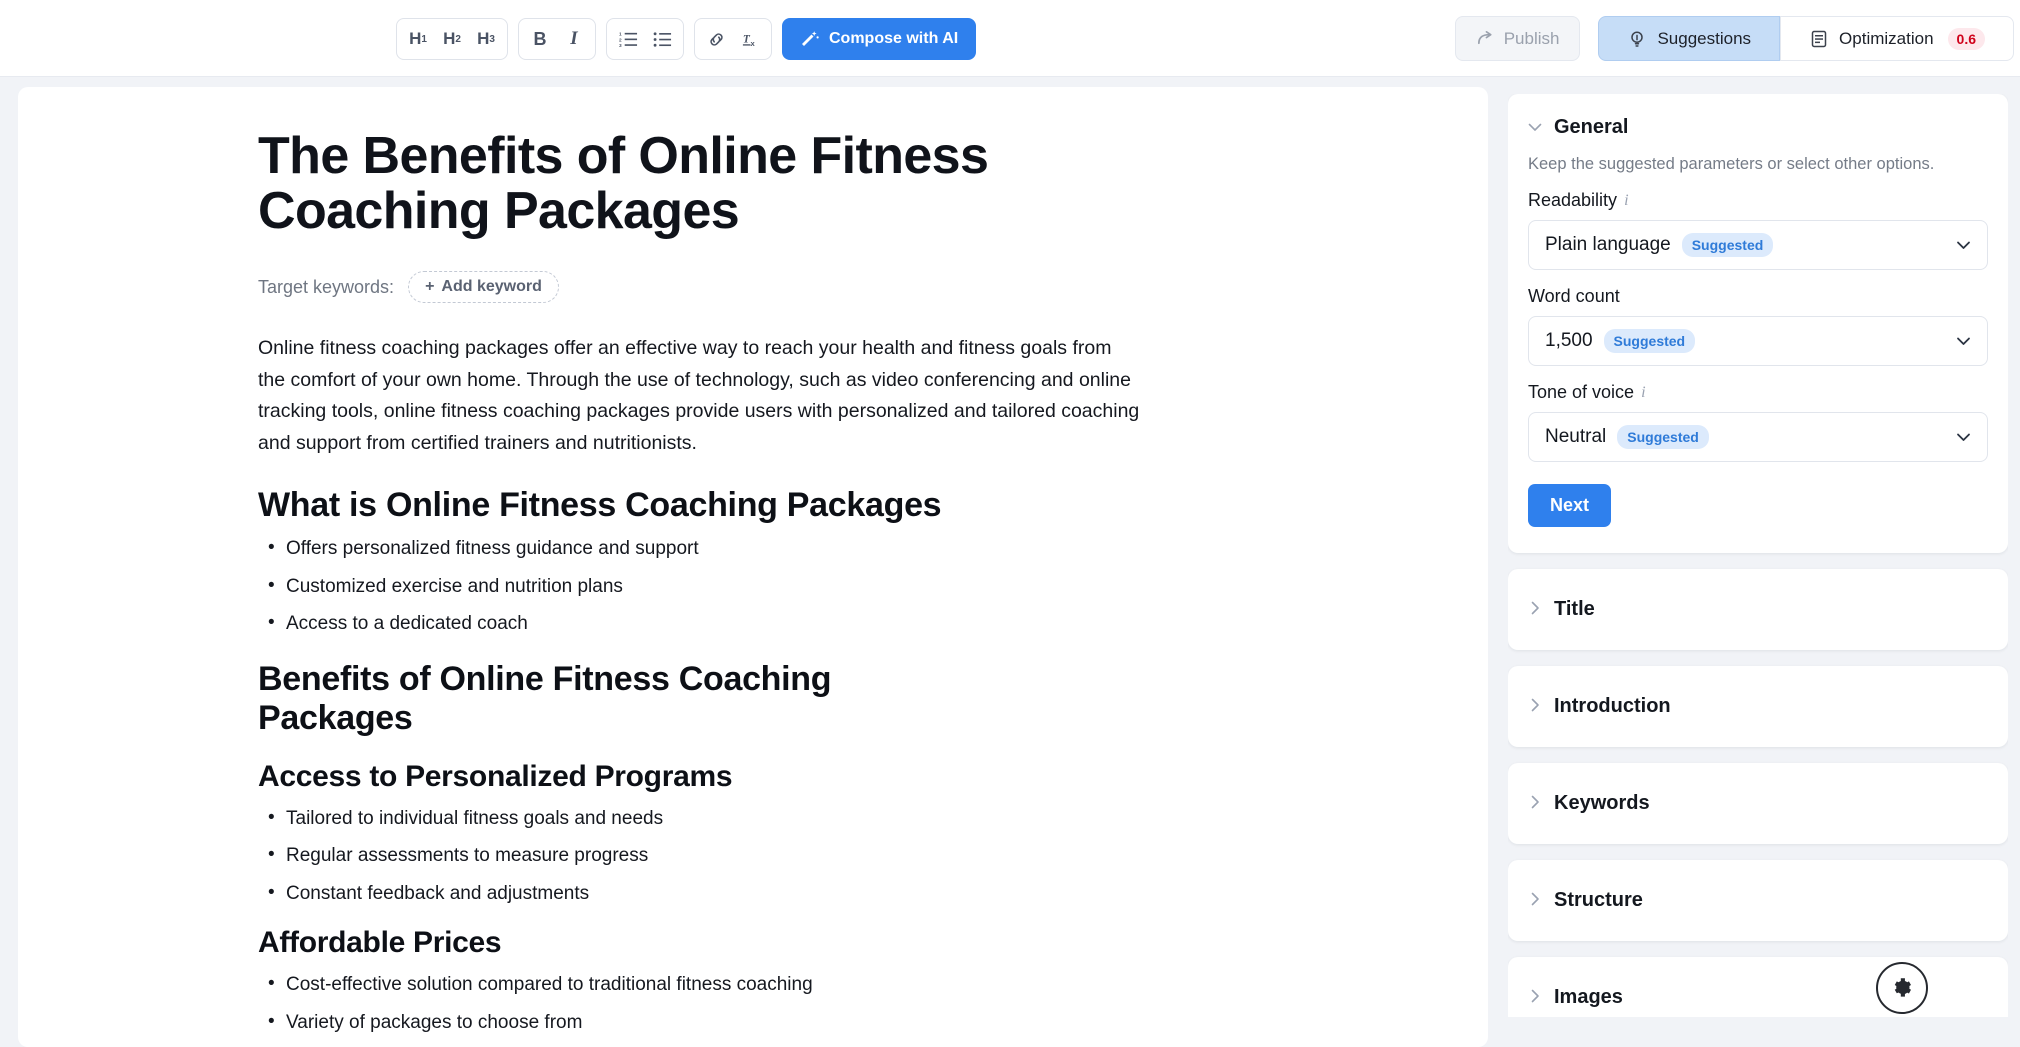 The image size is (2020, 1047). I want to click on heading-3-button: H3, so click(486, 39).